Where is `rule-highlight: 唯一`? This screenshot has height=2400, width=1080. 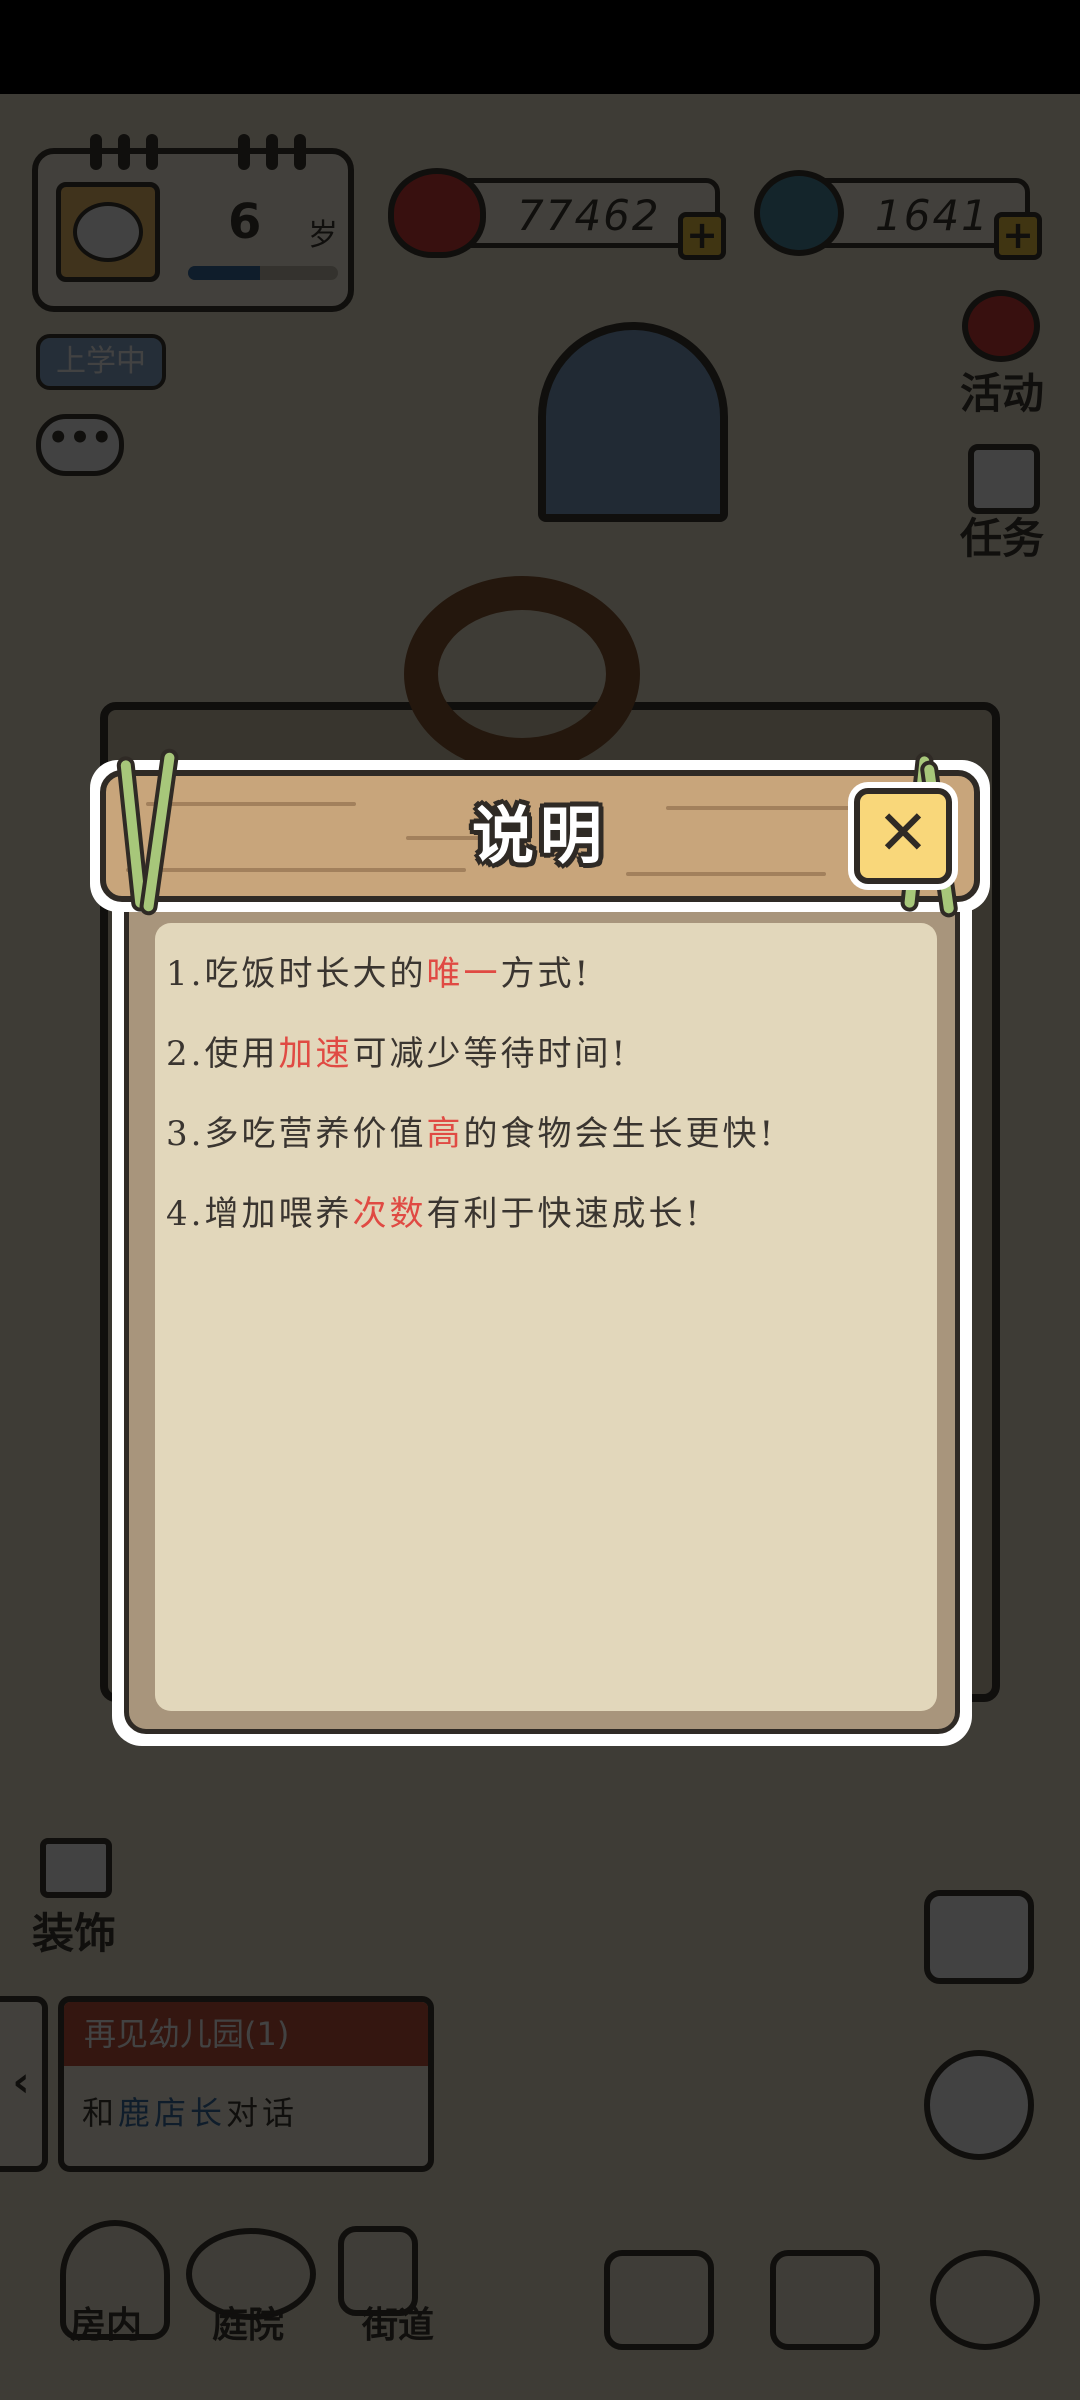 rule-highlight: 唯一 is located at coordinates (463, 974).